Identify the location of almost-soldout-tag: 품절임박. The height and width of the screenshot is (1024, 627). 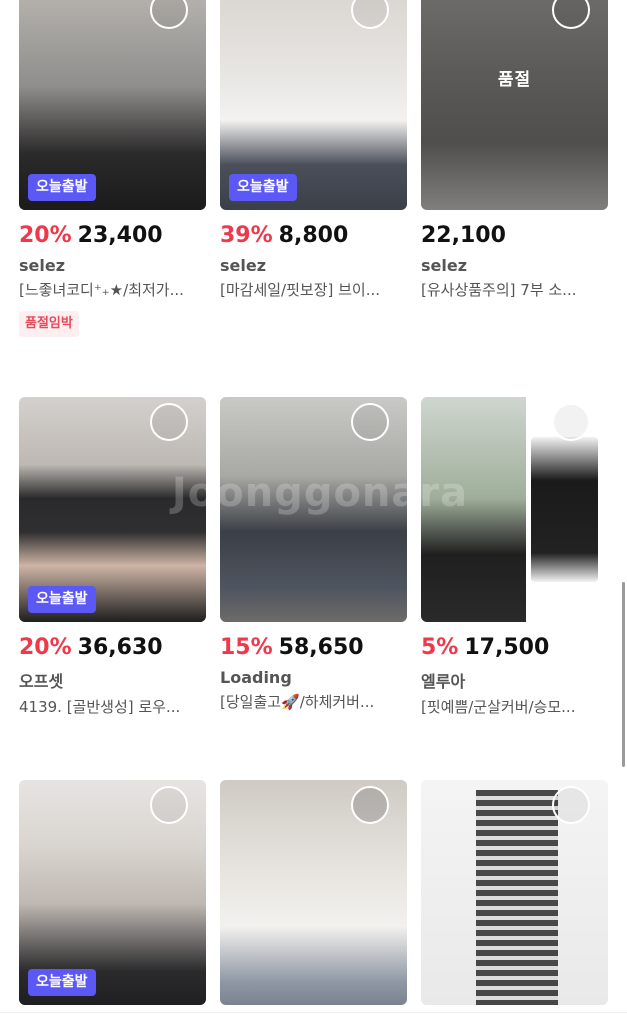
(49, 324).